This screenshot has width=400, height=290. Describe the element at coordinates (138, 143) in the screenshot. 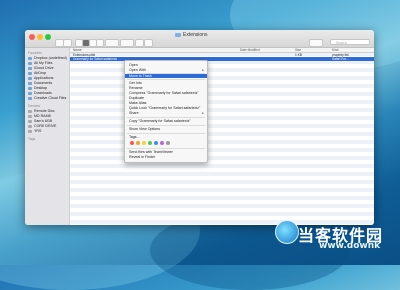

I see `tag-orange-dot` at that location.